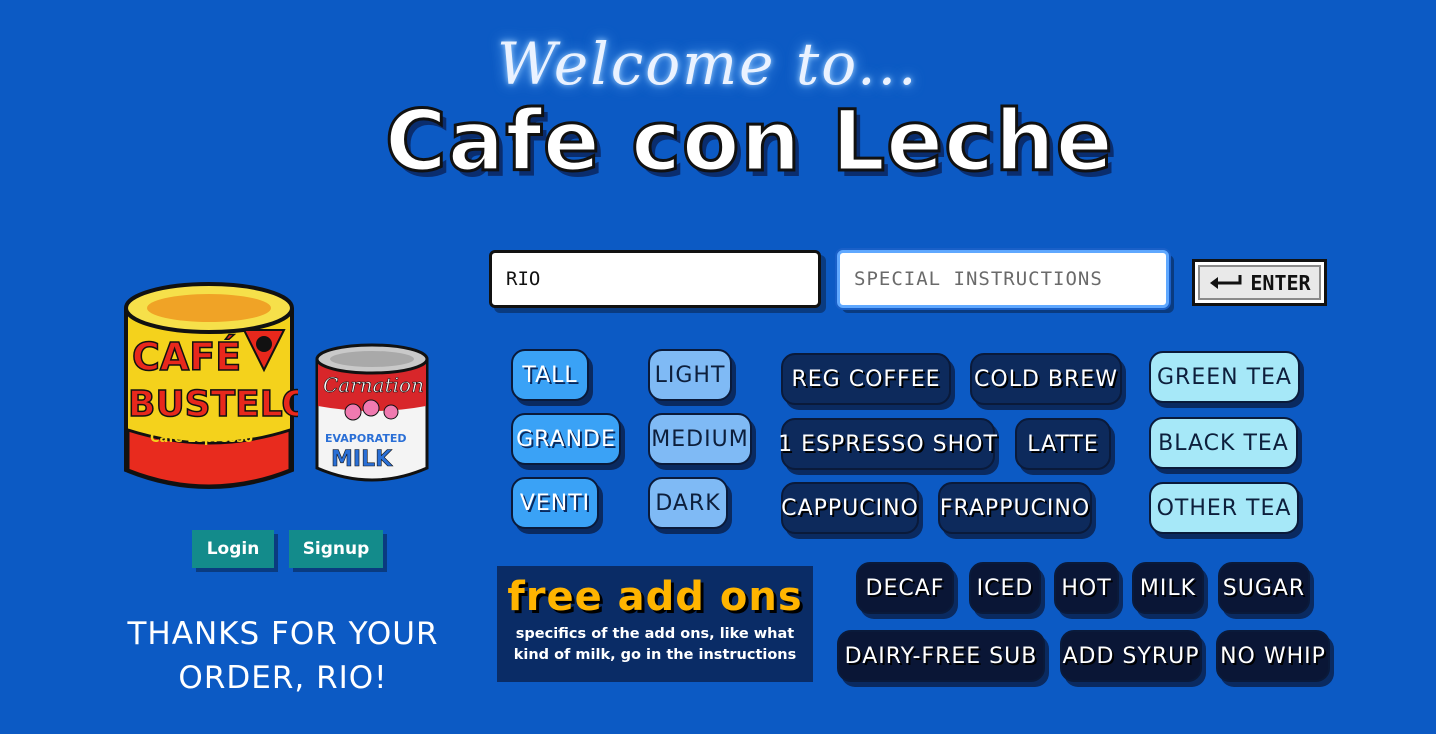 This screenshot has width=1436, height=734. What do you see at coordinates (887, 444) in the screenshot?
I see `drink-espresso-shot-button: 1 ESPRESSO SHOT` at bounding box center [887, 444].